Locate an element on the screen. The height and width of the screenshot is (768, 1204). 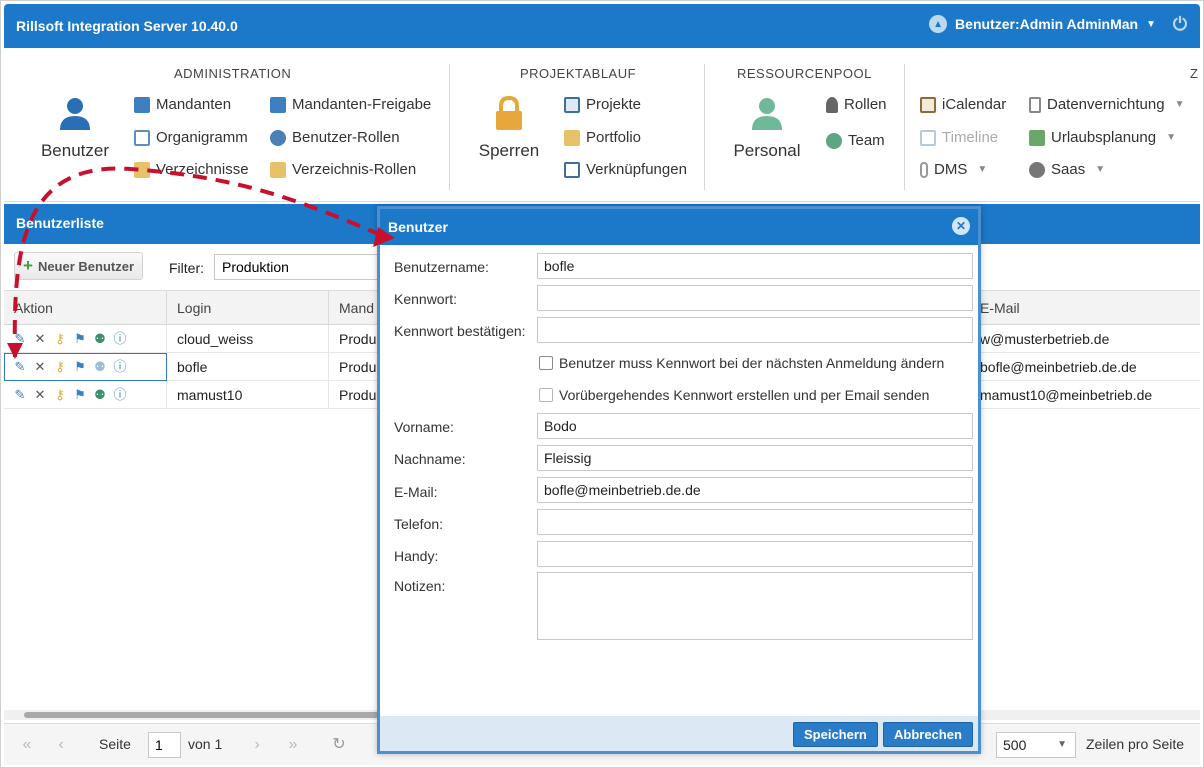
username-label: Benutzername: is located at coordinates (441, 267).